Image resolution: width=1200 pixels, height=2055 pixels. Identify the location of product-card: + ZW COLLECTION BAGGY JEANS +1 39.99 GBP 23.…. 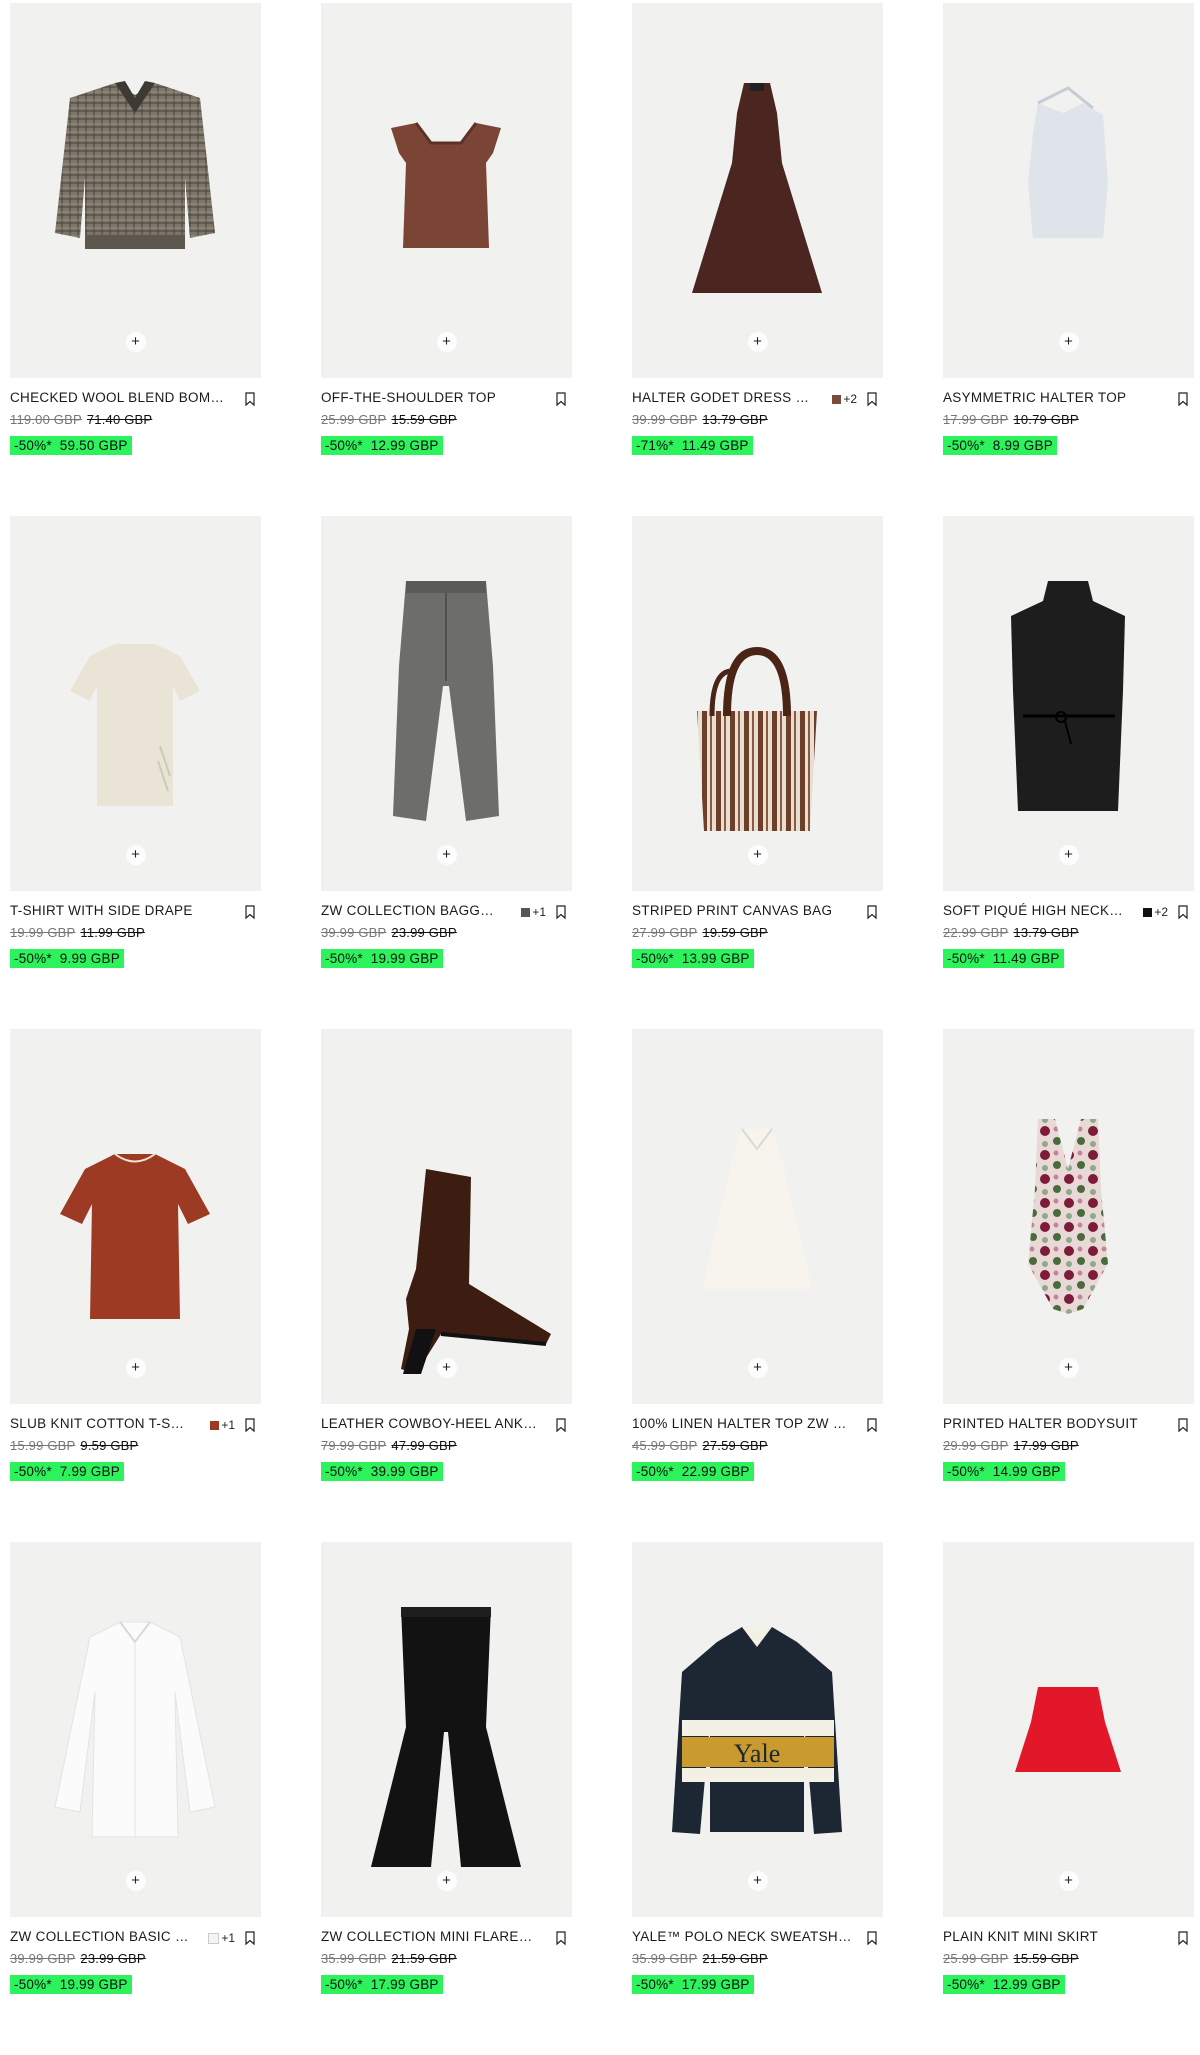
(446, 772).